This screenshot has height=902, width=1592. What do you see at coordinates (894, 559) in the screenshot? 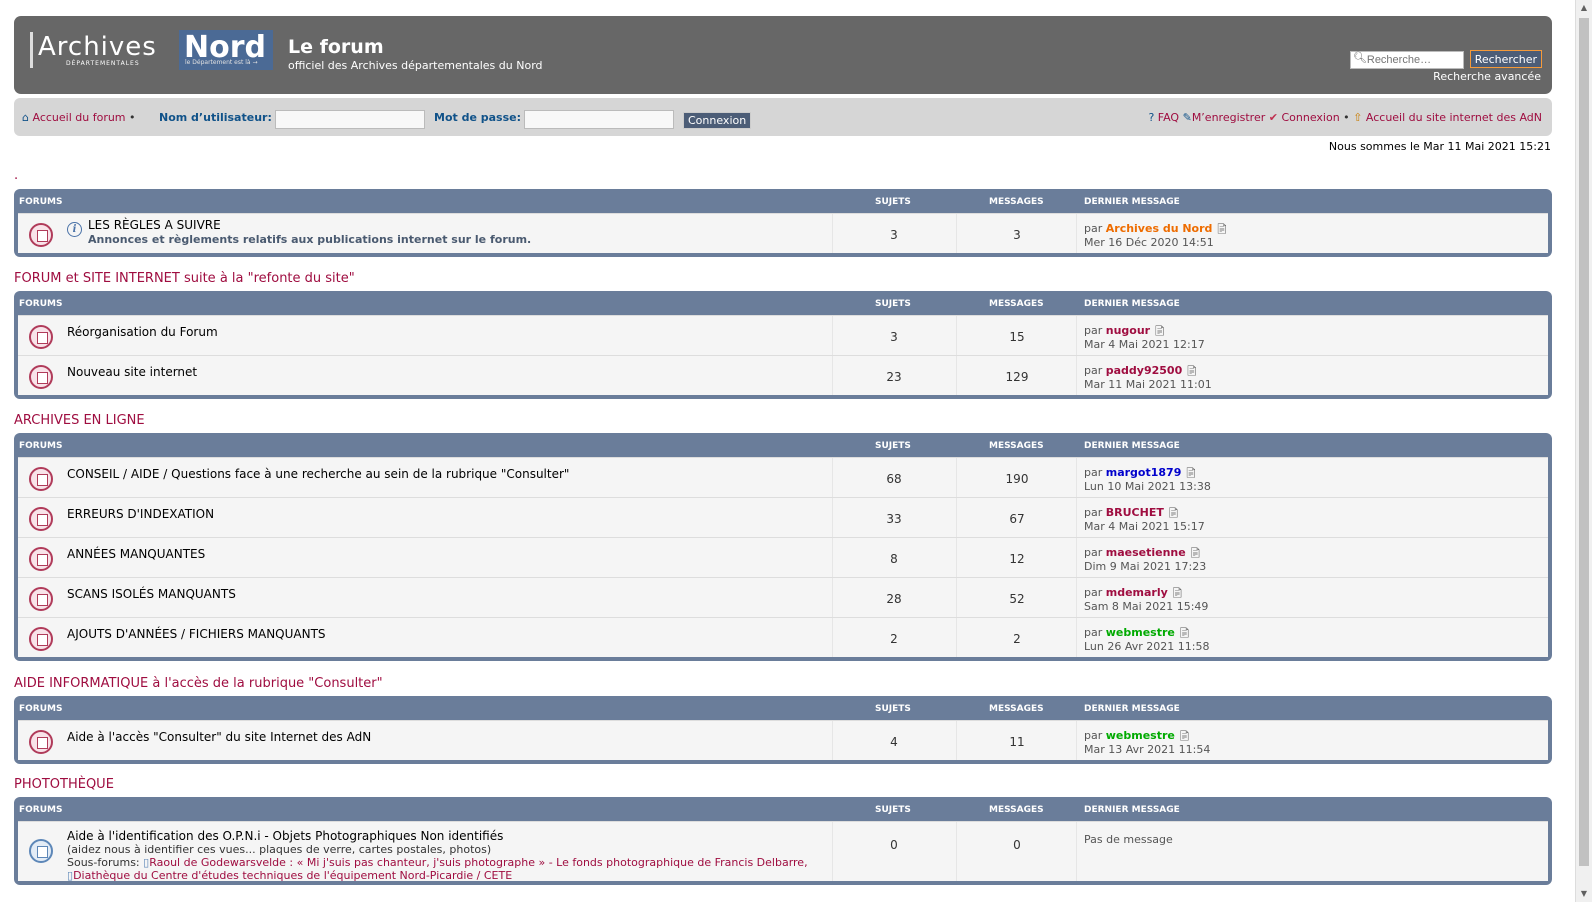
I see `topics-count: 8` at bounding box center [894, 559].